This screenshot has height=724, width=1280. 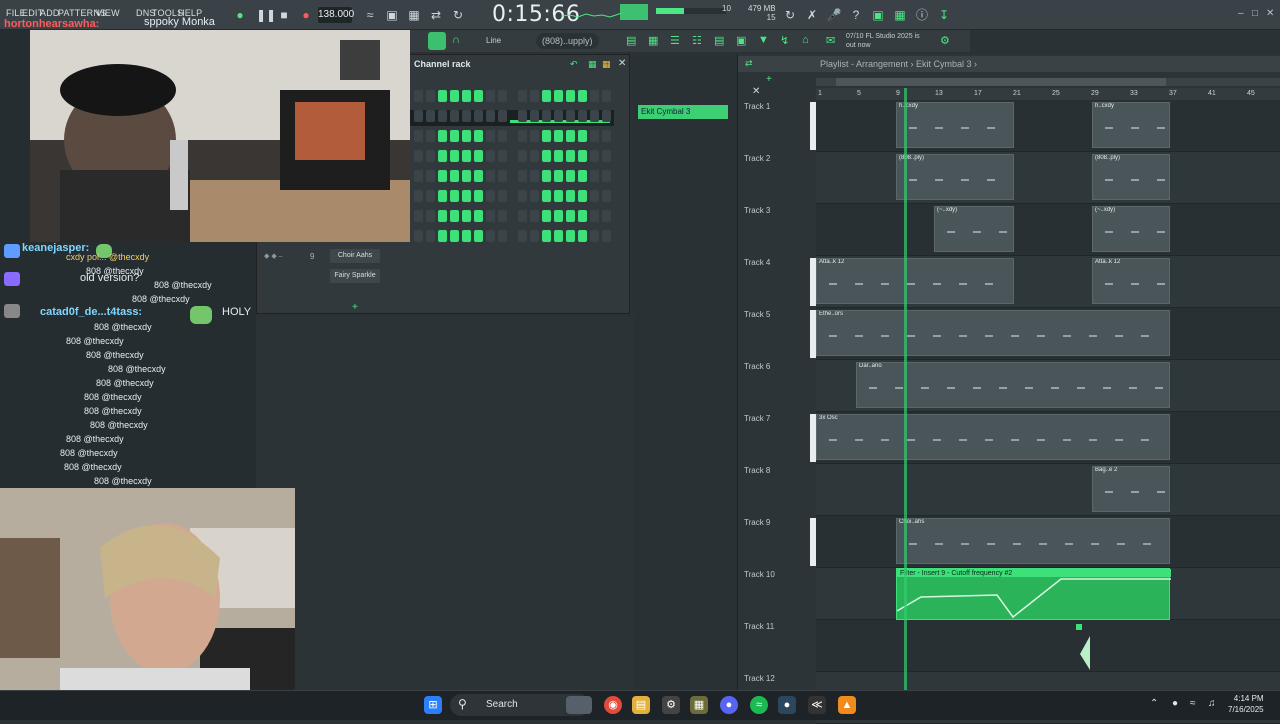 What do you see at coordinates (1084, 647) in the screenshot?
I see `tempo-marker-icon` at bounding box center [1084, 647].